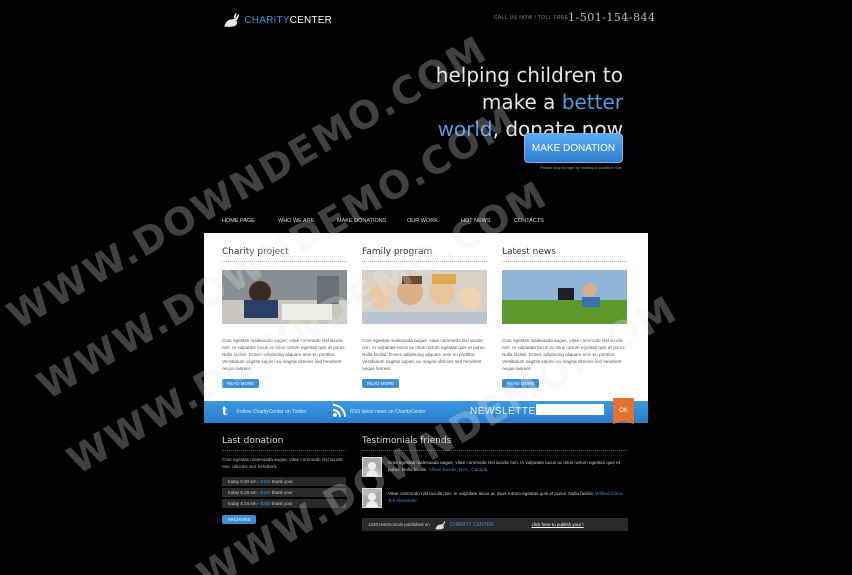  I want to click on archives-button: ARCHIVES, so click(239, 519).